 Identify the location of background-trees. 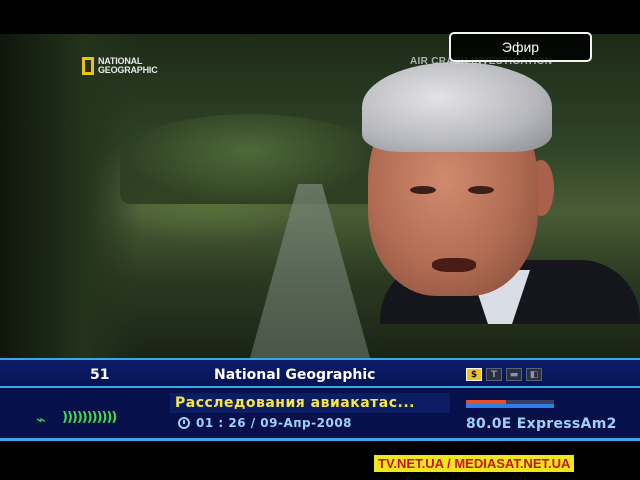
(70, 196).